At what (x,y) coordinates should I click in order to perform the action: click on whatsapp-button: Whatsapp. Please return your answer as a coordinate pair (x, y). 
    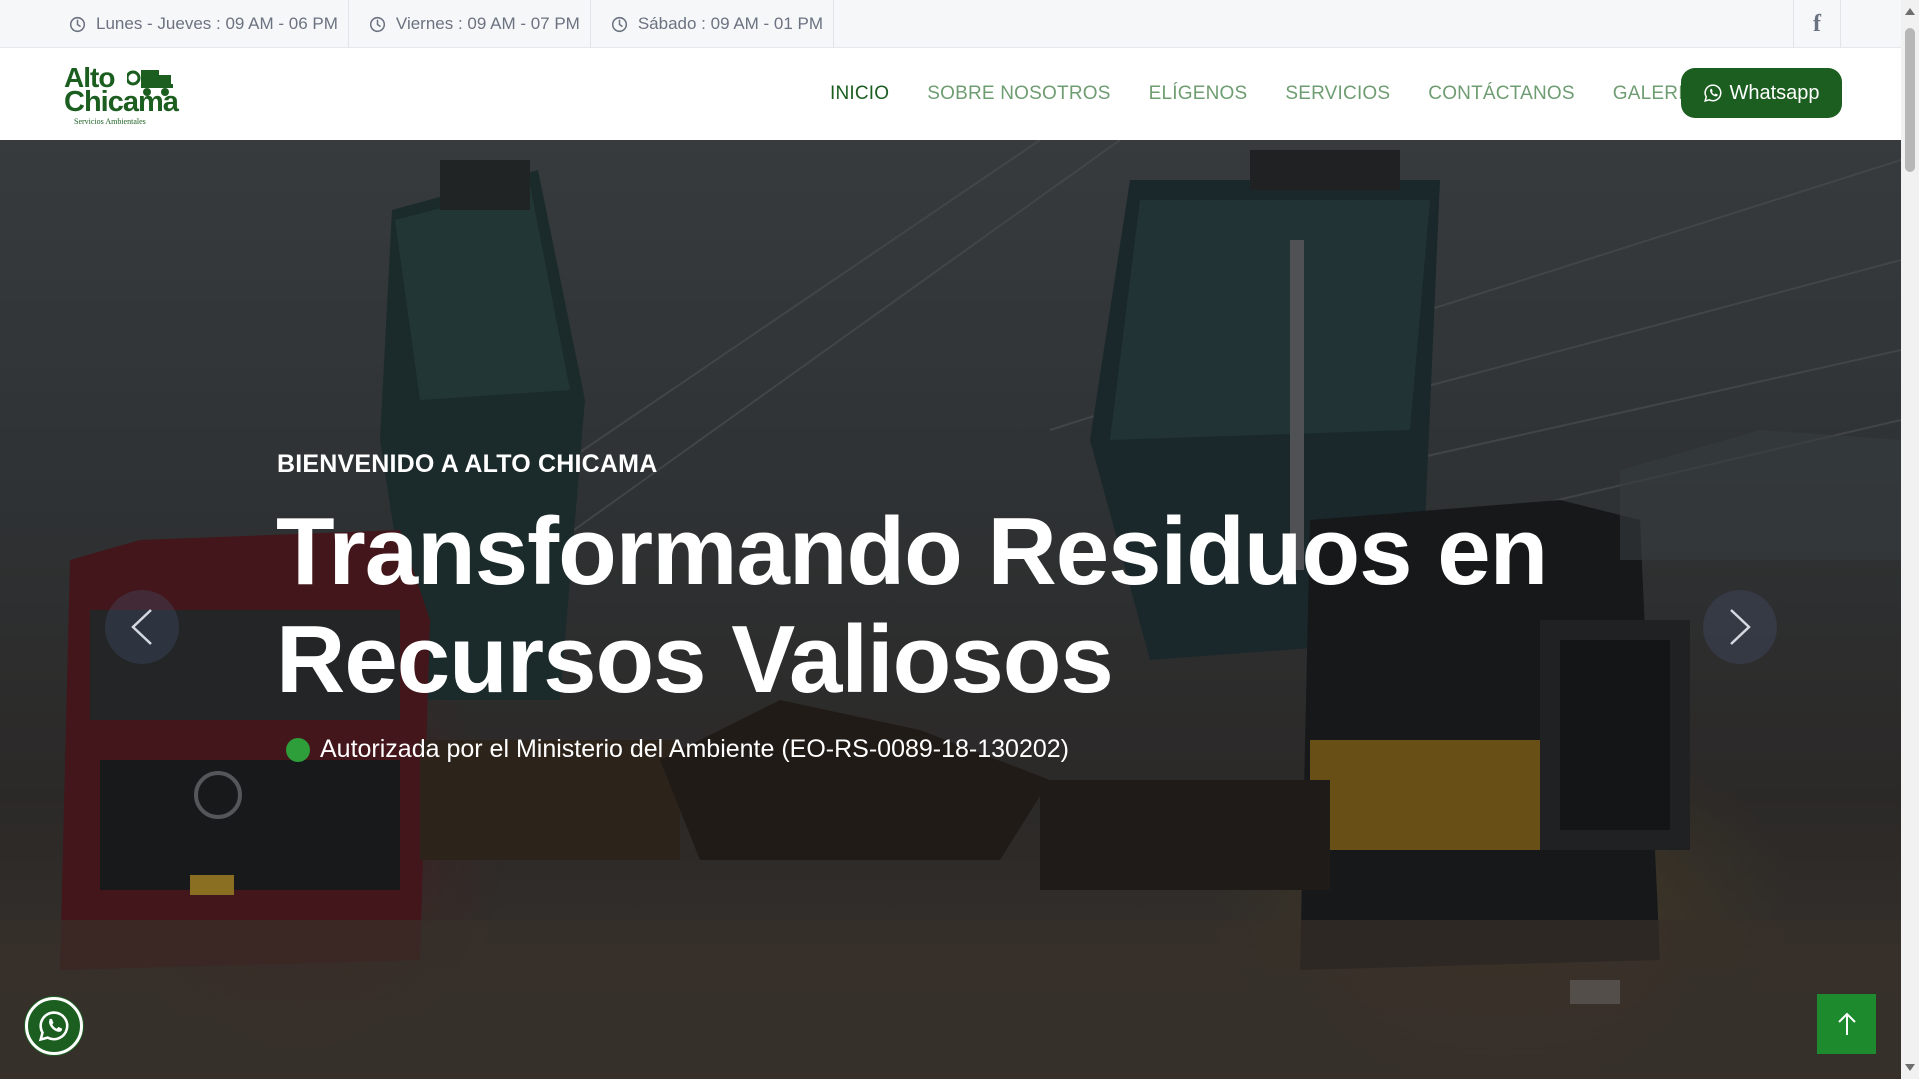
    Looking at the image, I should click on (1761, 93).